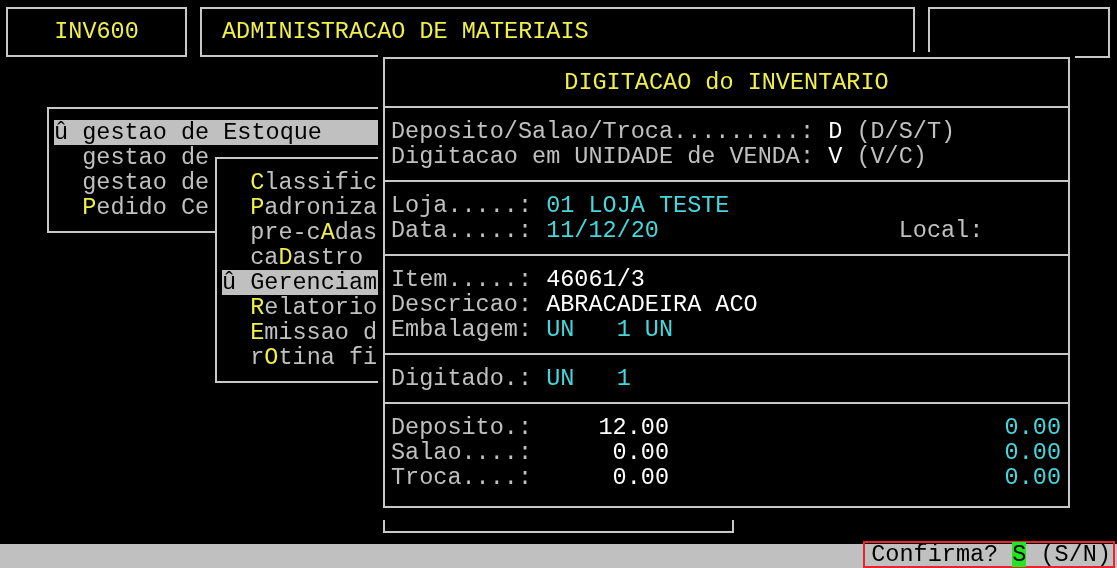 This screenshot has height=568, width=1117. What do you see at coordinates (301, 282) in the screenshot?
I see `menu-item: û Gerenciam` at bounding box center [301, 282].